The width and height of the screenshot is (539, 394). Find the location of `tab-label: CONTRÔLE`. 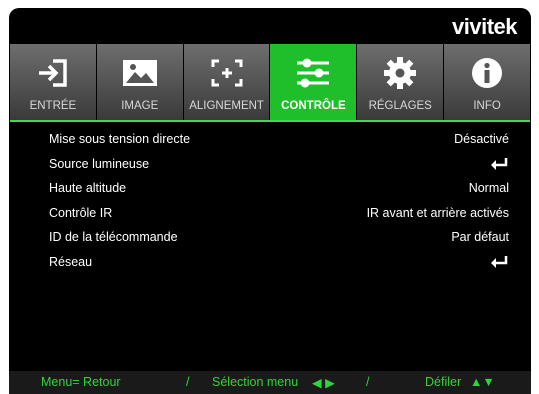

tab-label: CONTRÔLE is located at coordinates (313, 106).